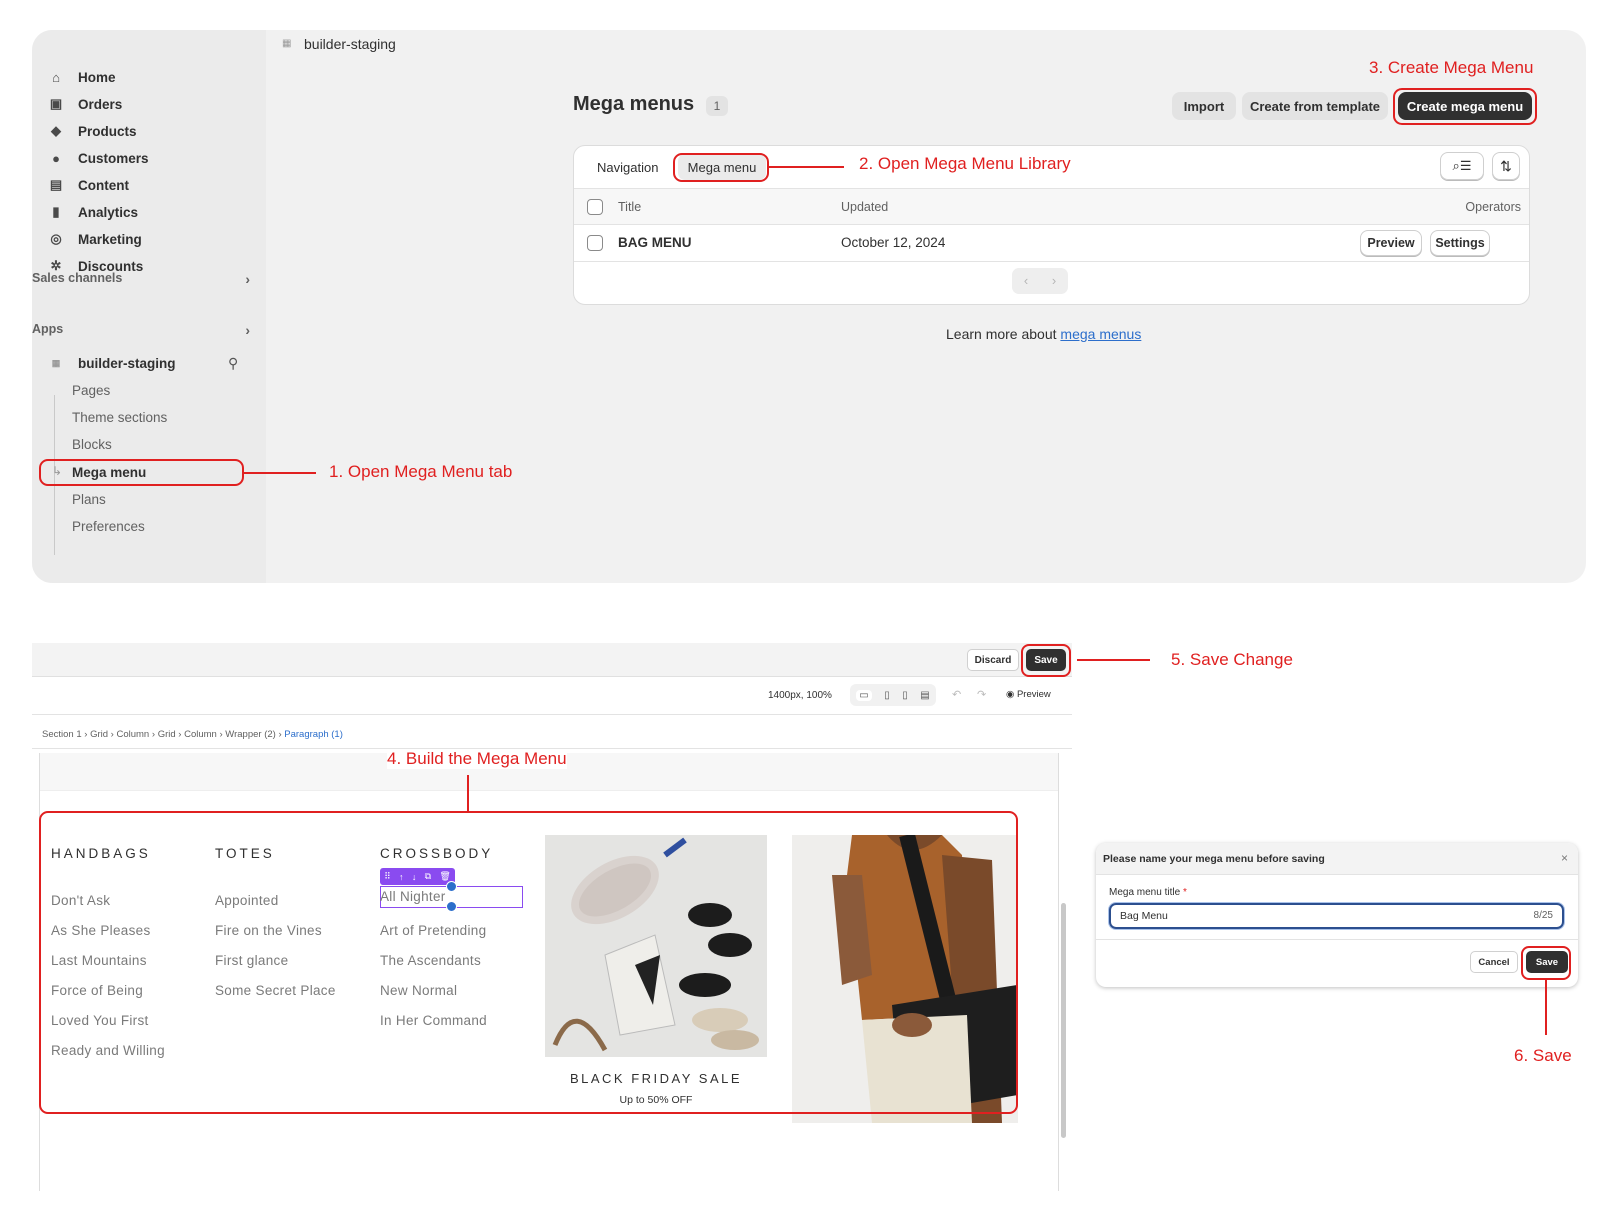 This screenshot has height=1206, width=1608. What do you see at coordinates (1460, 243) in the screenshot?
I see `row-settings-button: Settings` at bounding box center [1460, 243].